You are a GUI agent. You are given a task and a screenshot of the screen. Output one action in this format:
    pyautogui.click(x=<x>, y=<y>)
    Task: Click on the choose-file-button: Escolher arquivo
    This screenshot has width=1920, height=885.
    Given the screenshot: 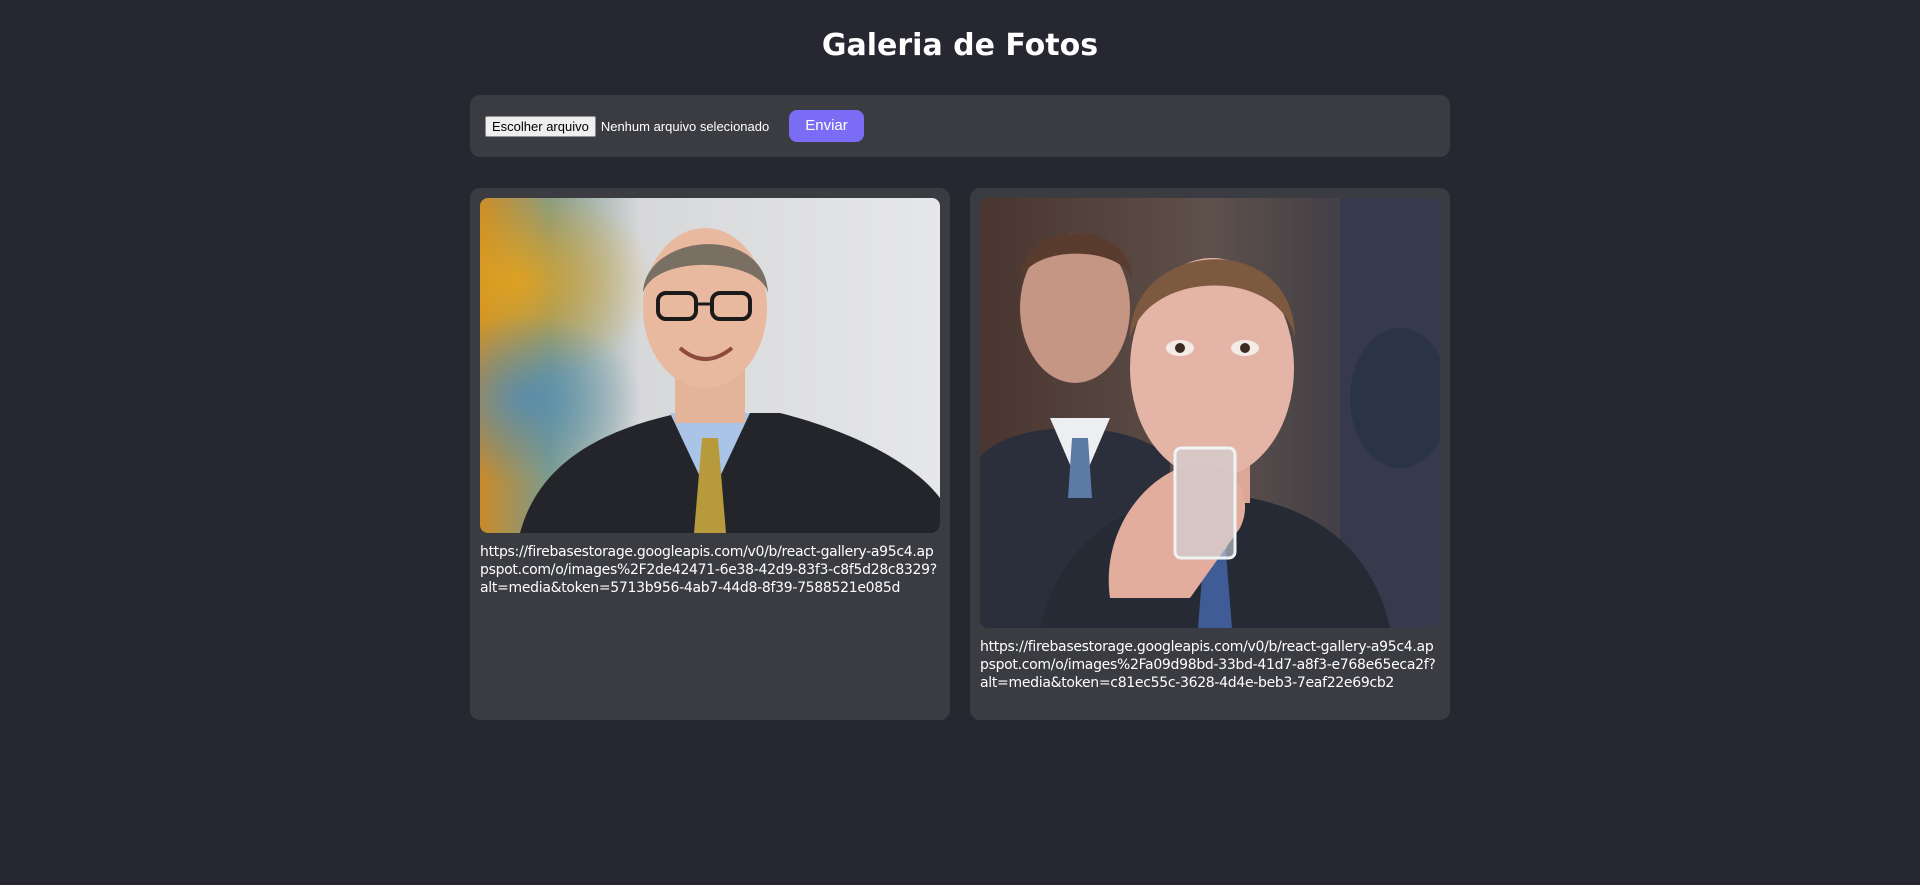 What is the action you would take?
    pyautogui.click(x=540, y=126)
    